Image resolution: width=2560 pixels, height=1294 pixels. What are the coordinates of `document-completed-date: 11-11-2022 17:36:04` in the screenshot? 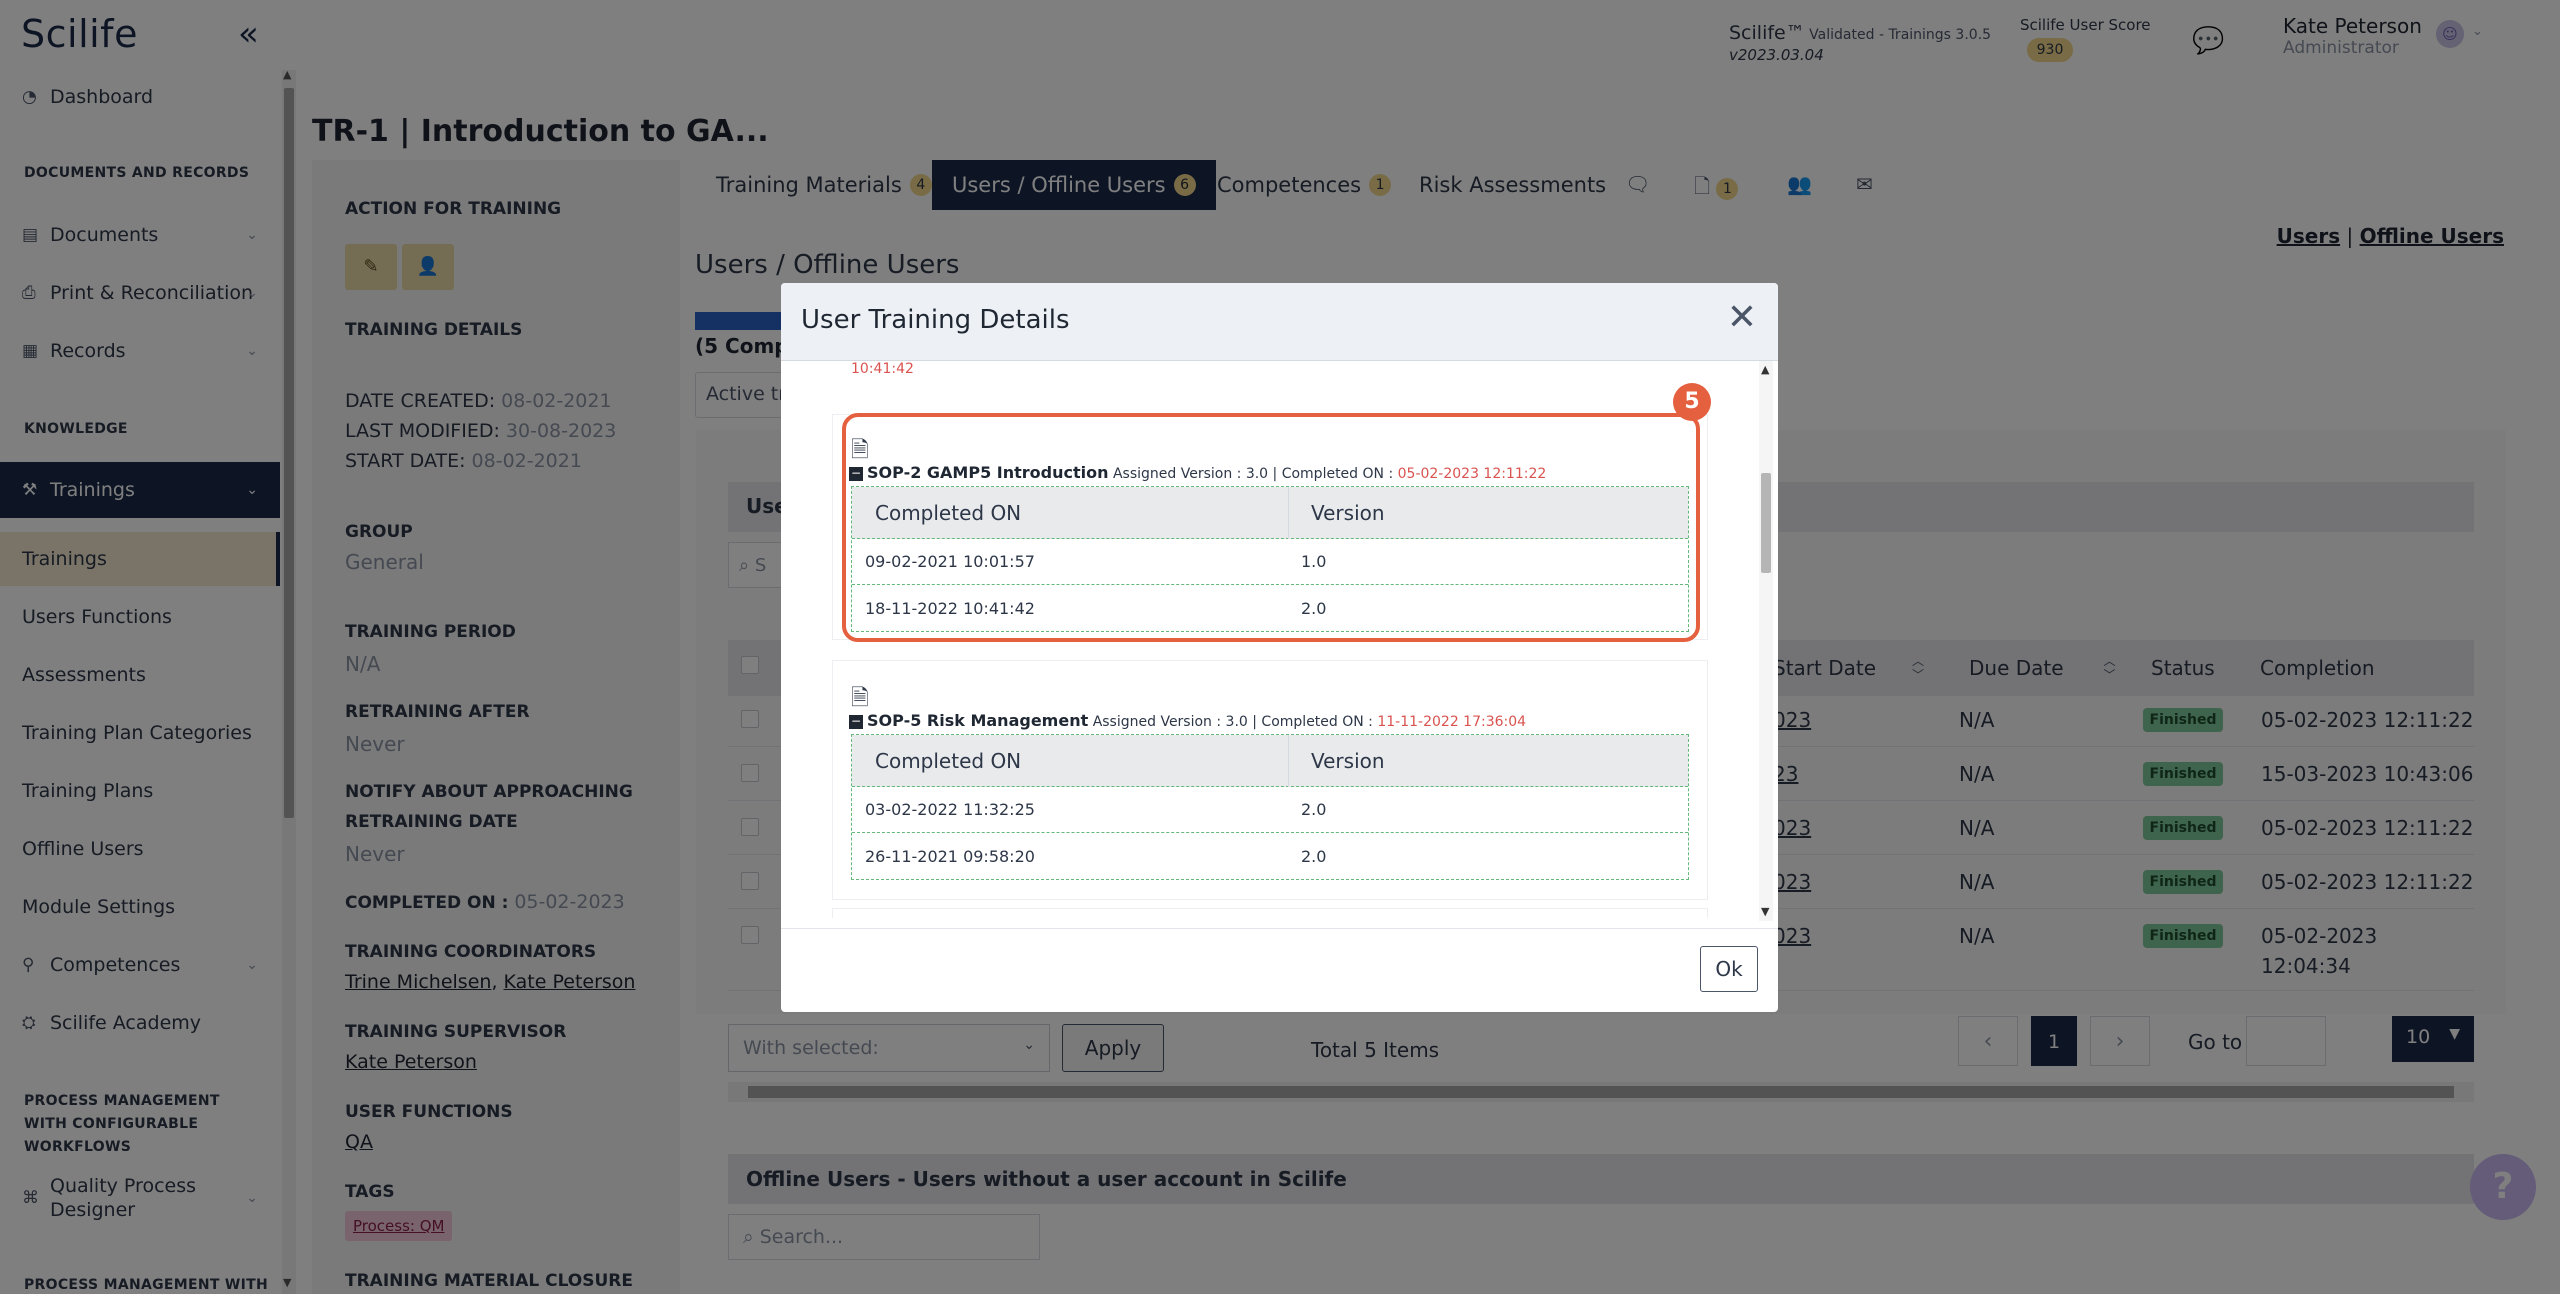 It's located at (1452, 722).